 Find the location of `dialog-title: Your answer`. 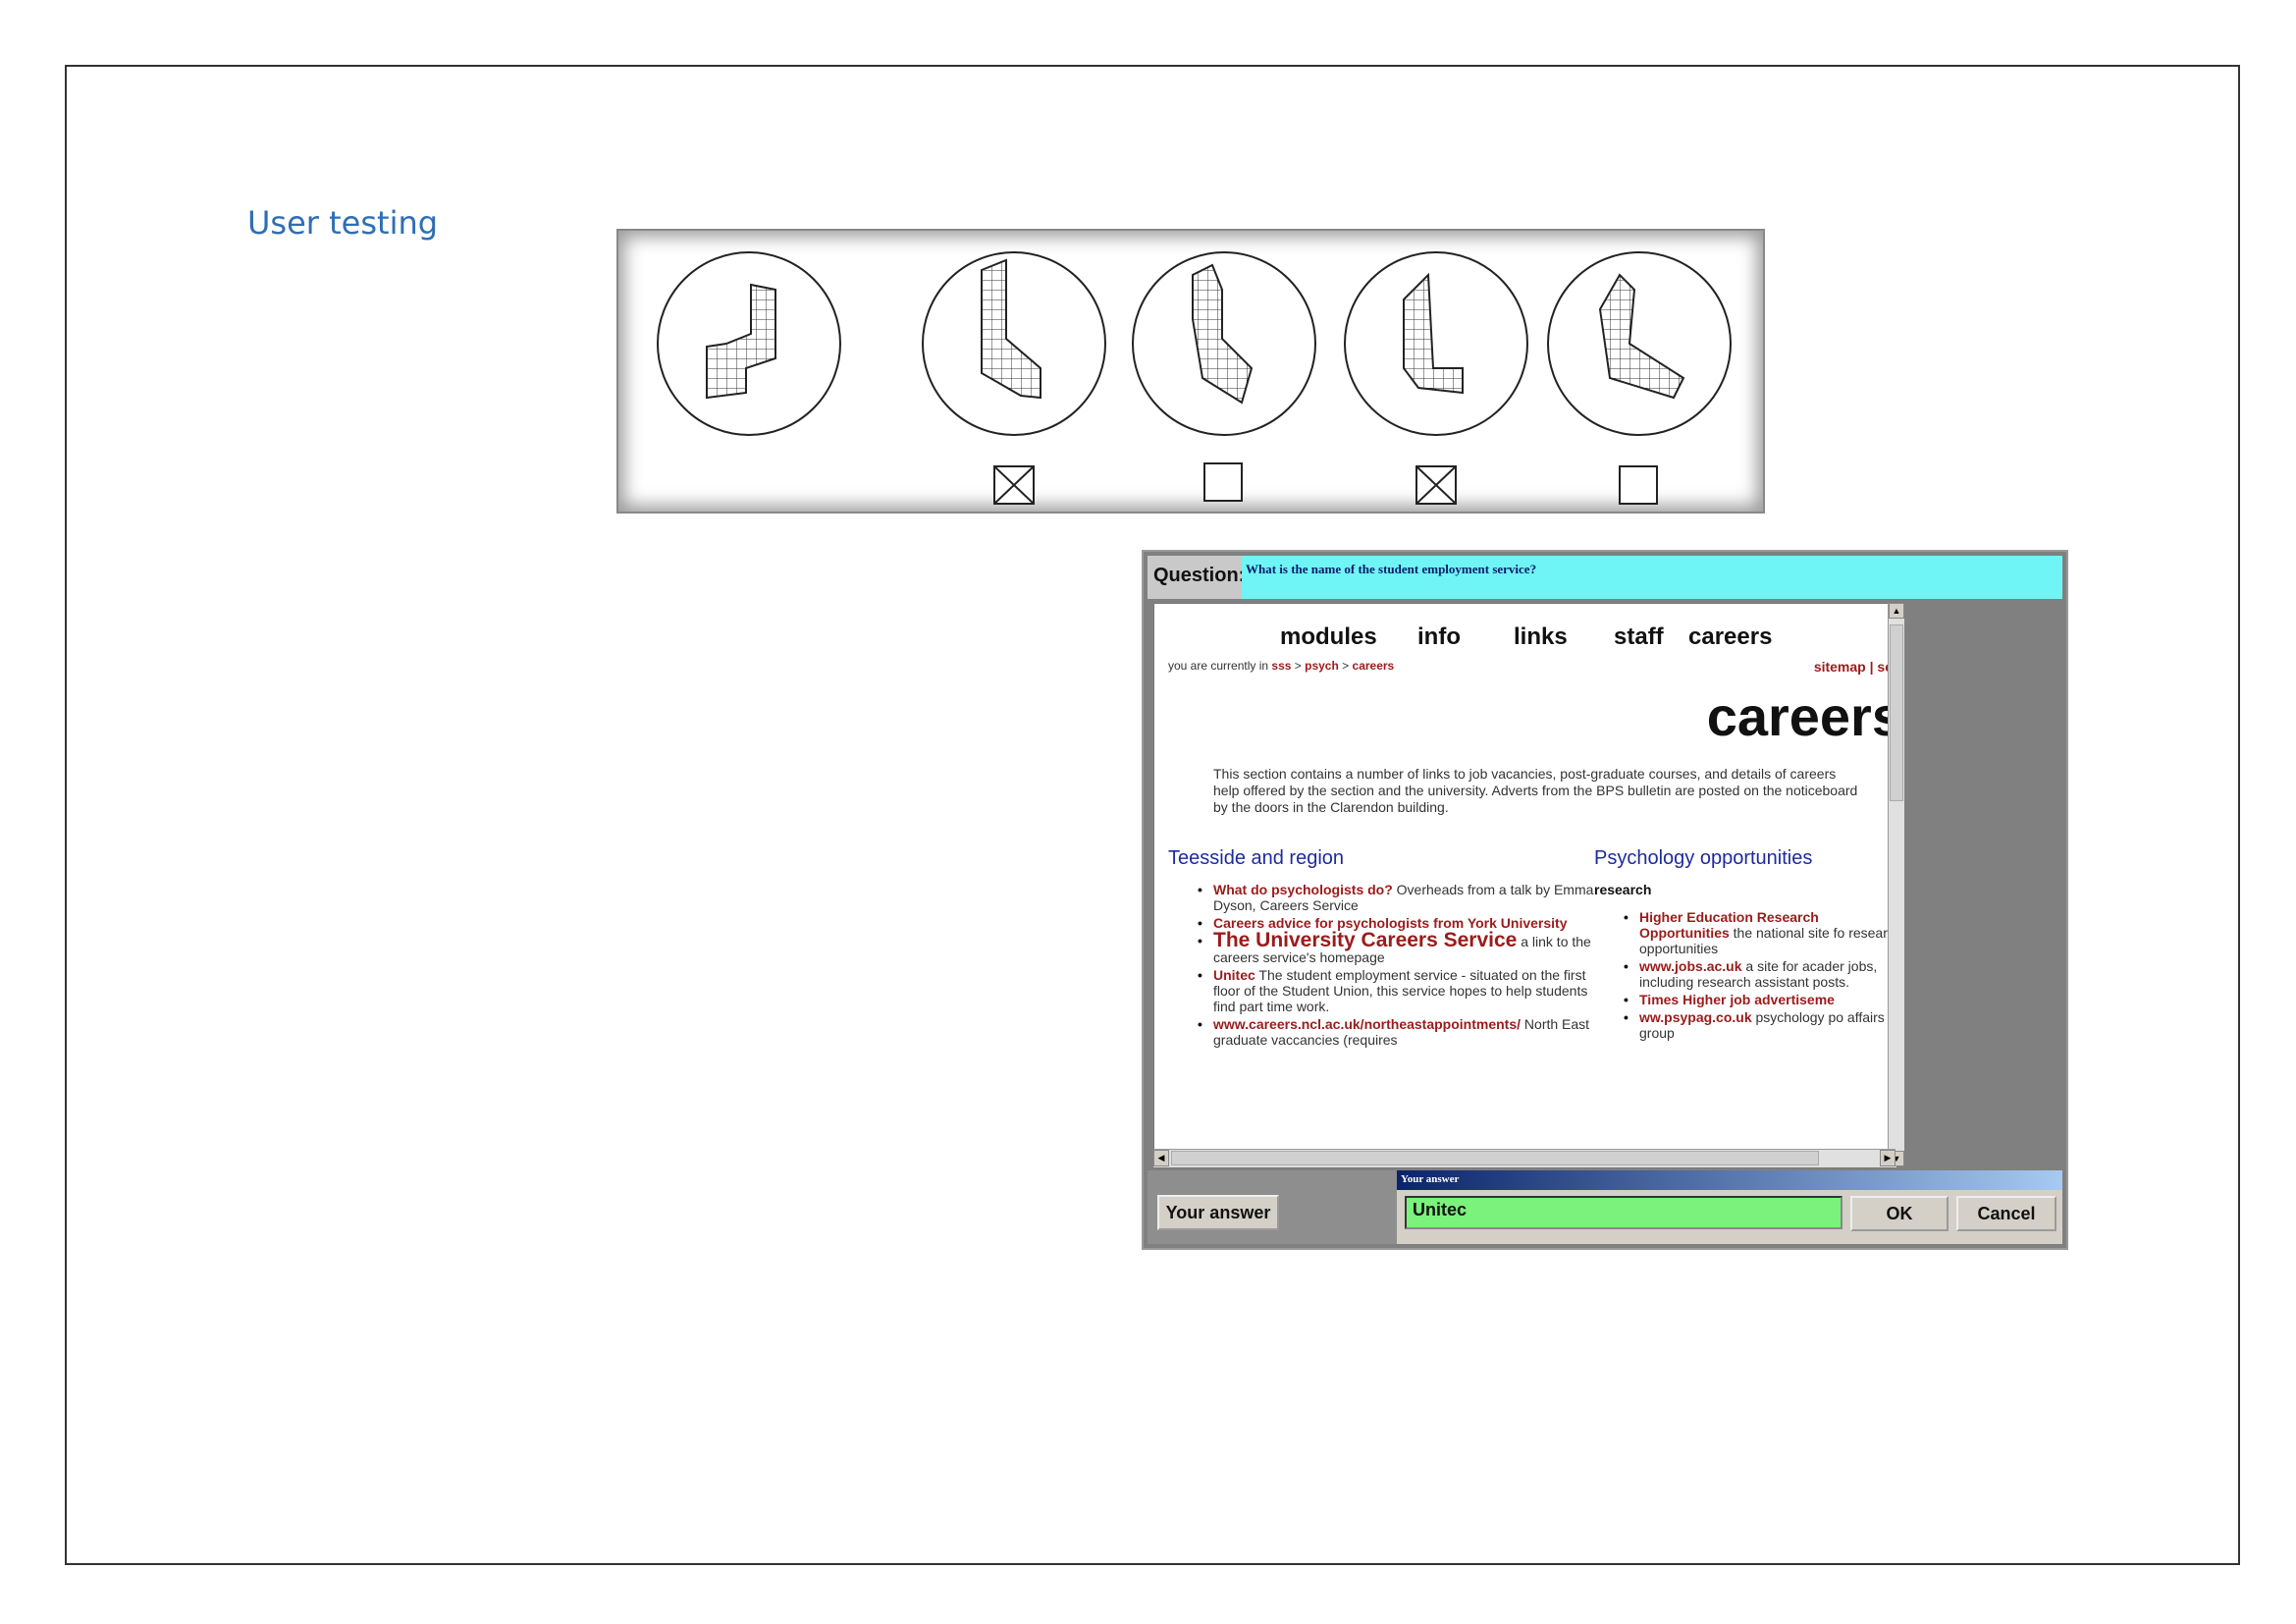

dialog-title: Your answer is located at coordinates (1430, 1179).